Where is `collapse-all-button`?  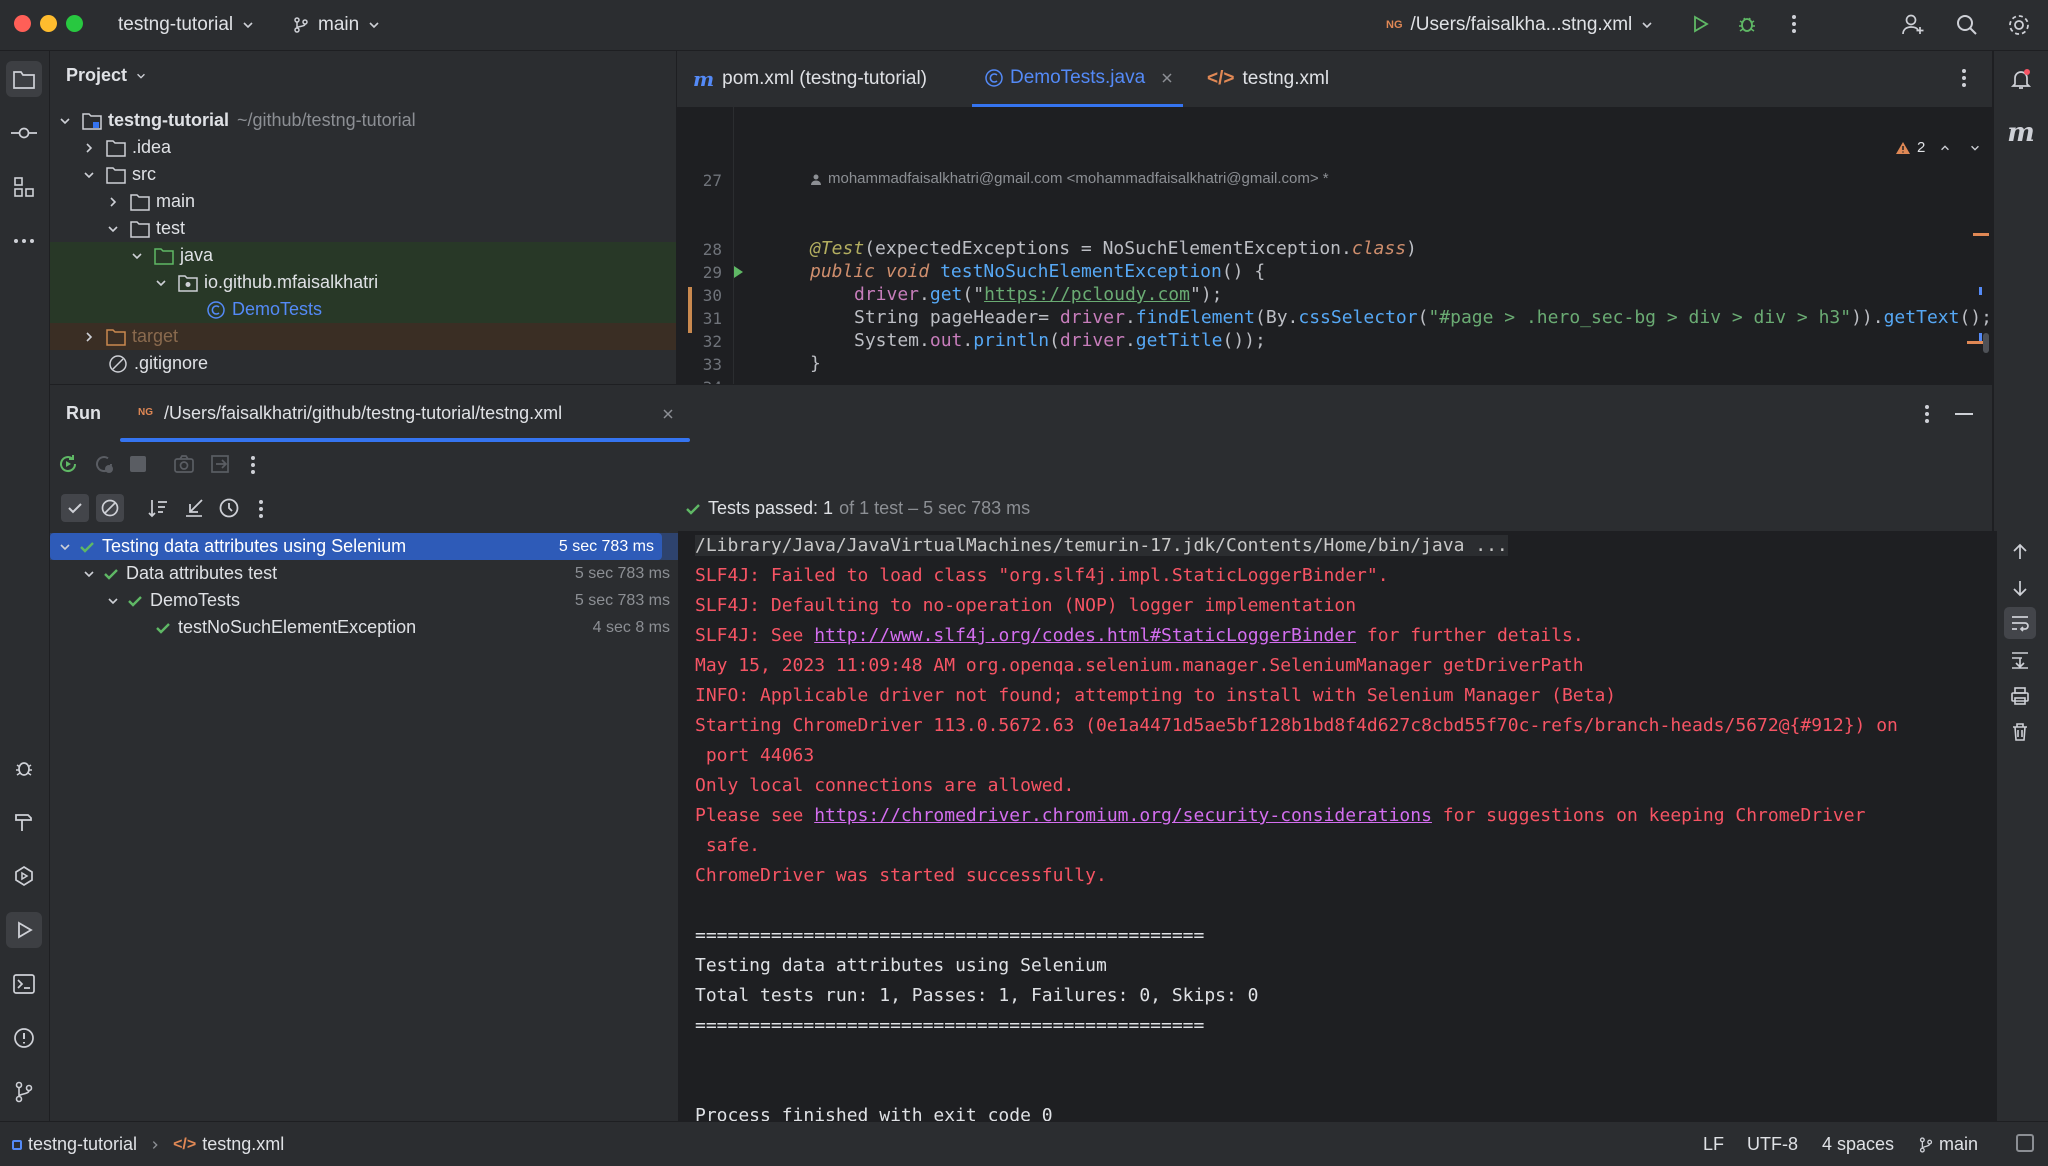
collapse-all-button is located at coordinates (194, 508).